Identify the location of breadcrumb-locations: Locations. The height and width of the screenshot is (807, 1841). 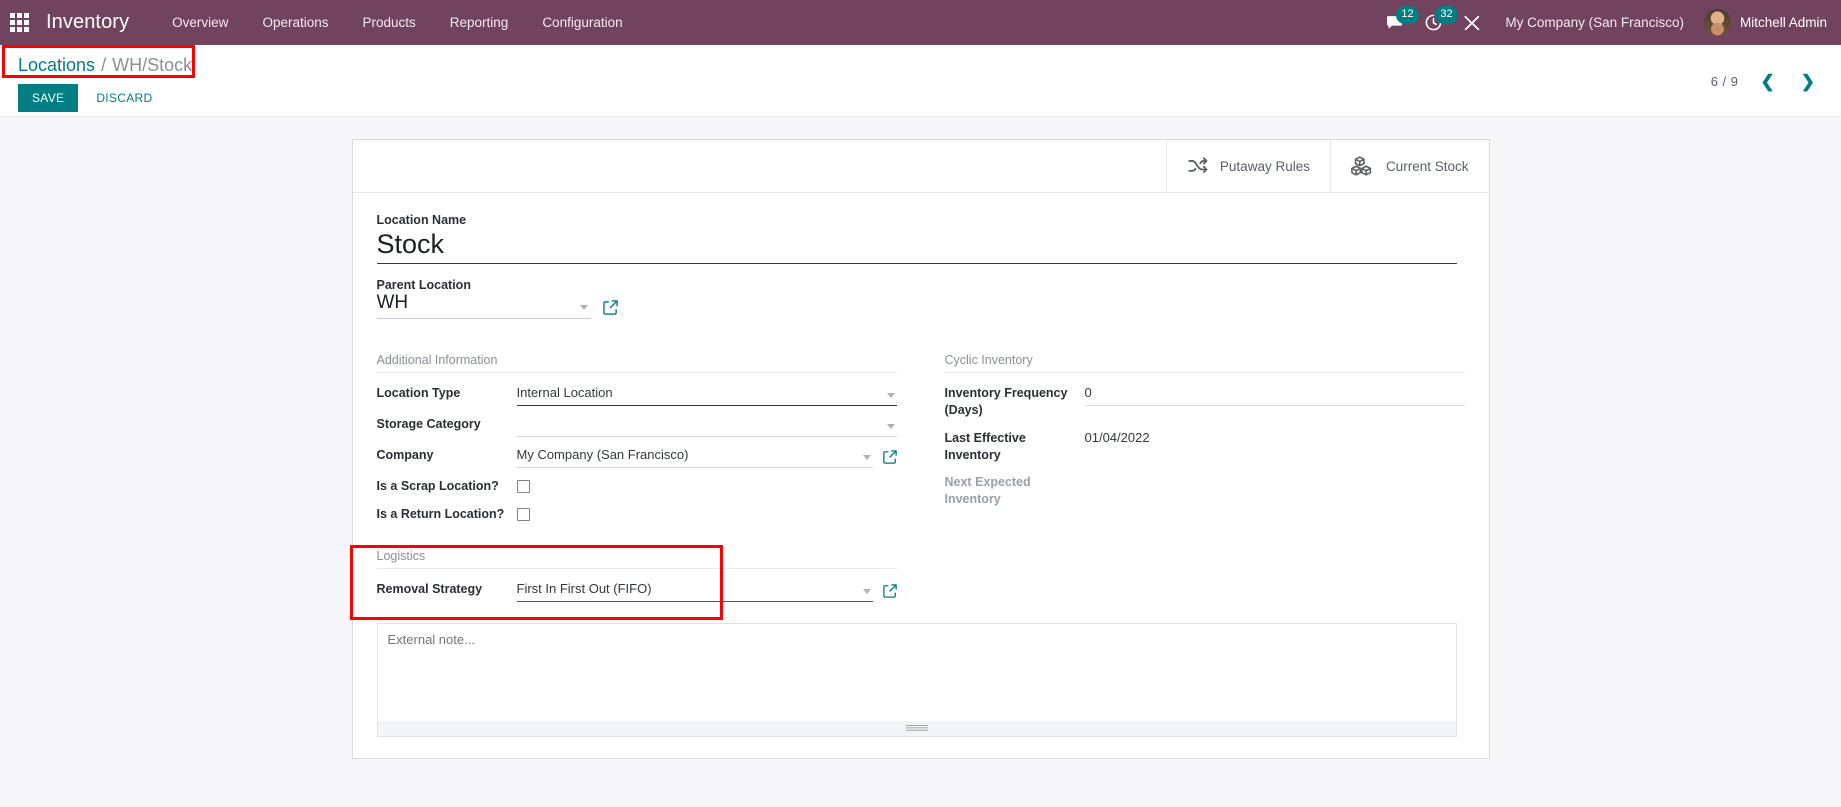
(56, 65).